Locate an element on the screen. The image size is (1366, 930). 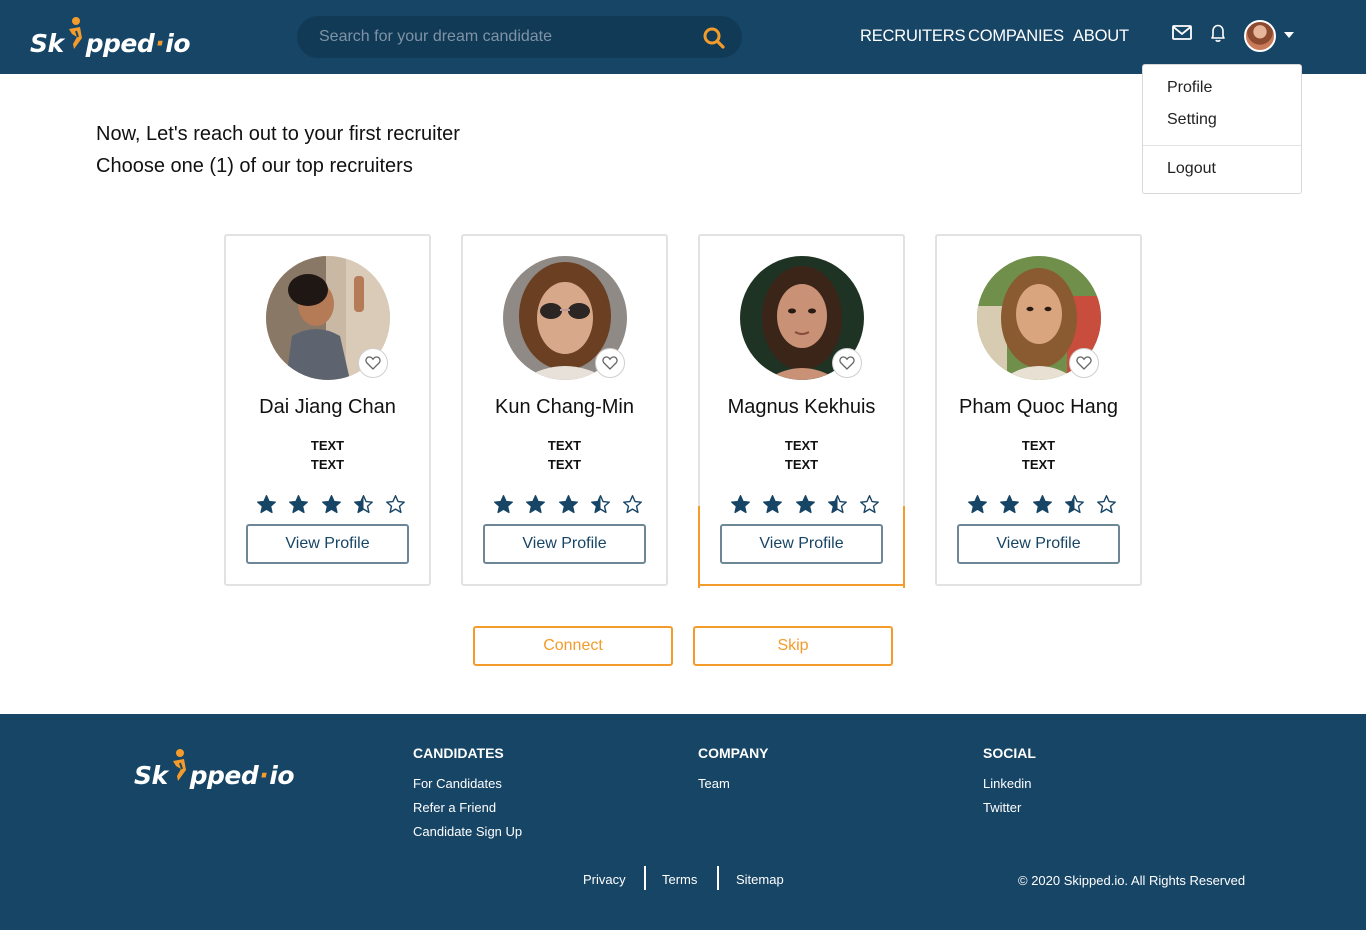
search-bar is located at coordinates (519, 37).